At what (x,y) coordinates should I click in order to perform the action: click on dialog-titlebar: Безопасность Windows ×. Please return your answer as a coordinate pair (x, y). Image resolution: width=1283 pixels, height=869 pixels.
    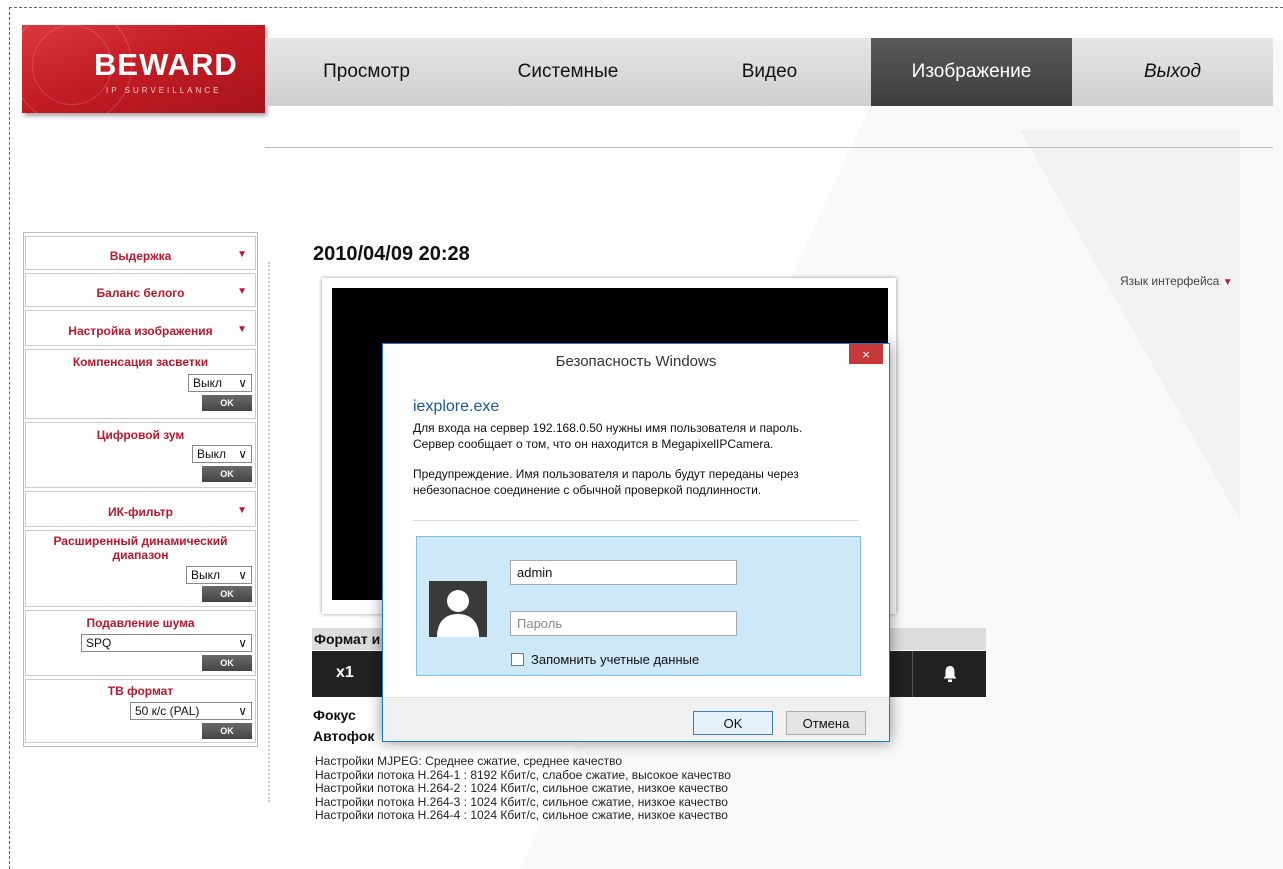
    Looking at the image, I should click on (636, 360).